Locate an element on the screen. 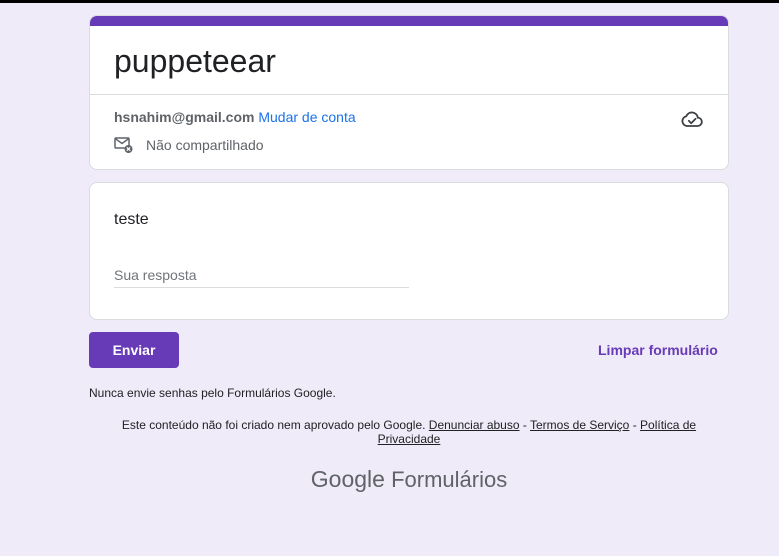 This screenshot has width=779, height=556. share-status-row: Não compartilhado is located at coordinates (189, 145).